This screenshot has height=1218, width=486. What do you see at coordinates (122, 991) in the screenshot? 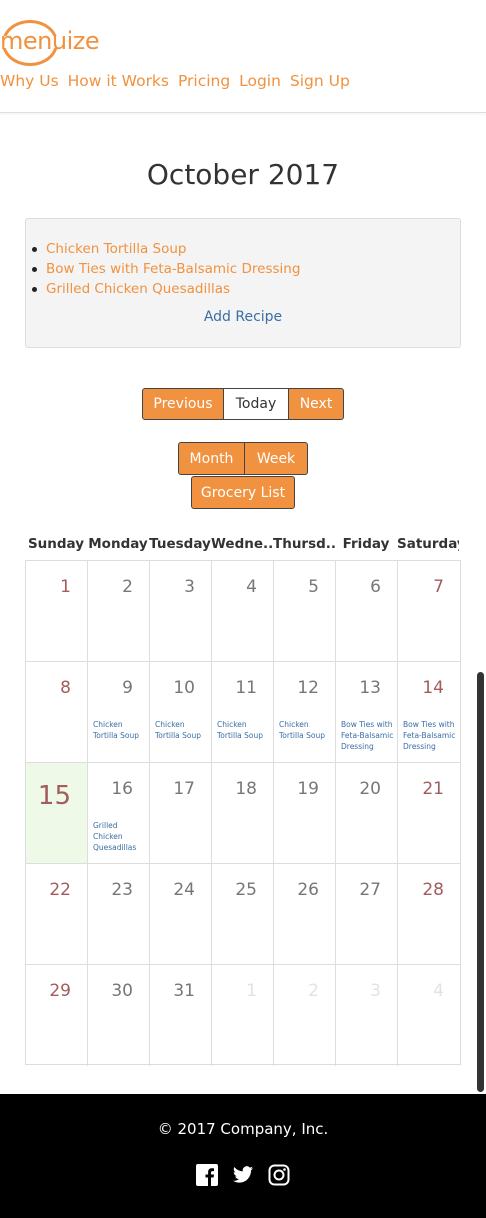
I see `day-number: 30` at bounding box center [122, 991].